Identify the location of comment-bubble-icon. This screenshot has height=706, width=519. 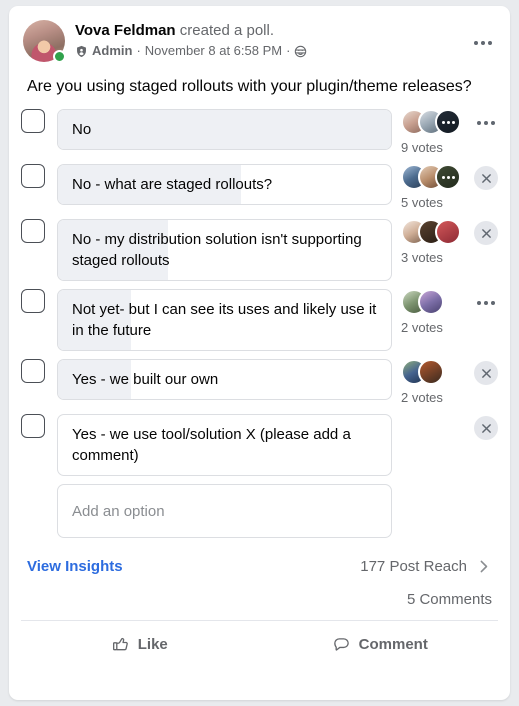
(341, 644).